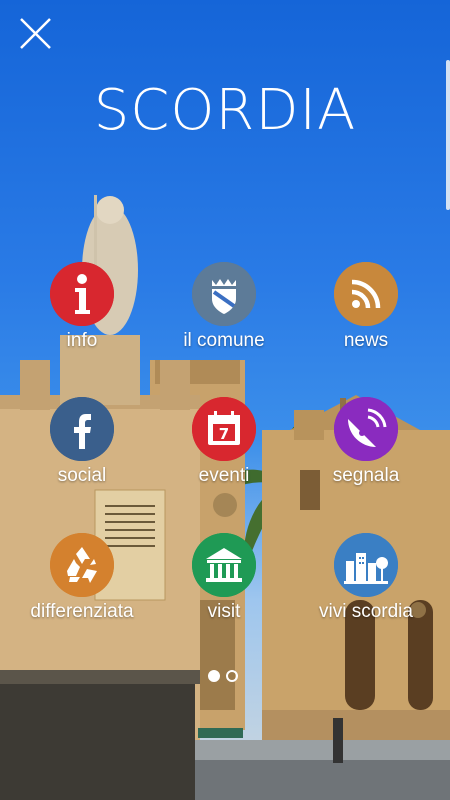 Image resolution: width=450 pixels, height=800 pixels. What do you see at coordinates (224, 475) in the screenshot?
I see `menu-item-label: eventi` at bounding box center [224, 475].